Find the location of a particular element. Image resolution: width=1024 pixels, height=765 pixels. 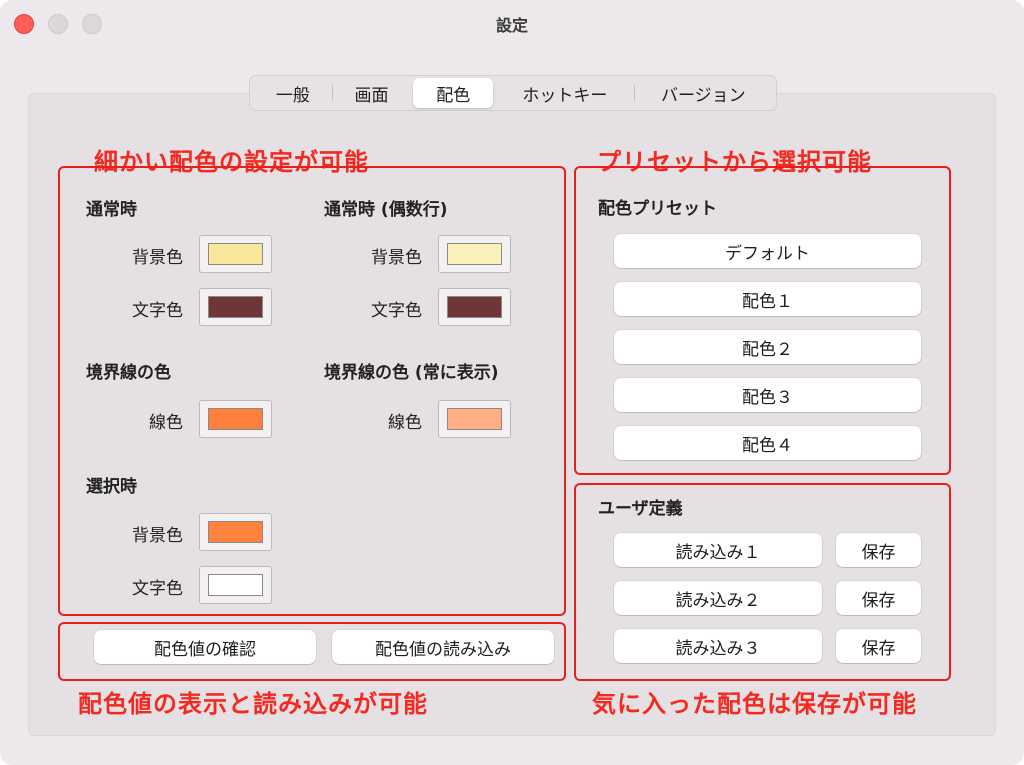

user-save-1-button: 保存 is located at coordinates (878, 550).